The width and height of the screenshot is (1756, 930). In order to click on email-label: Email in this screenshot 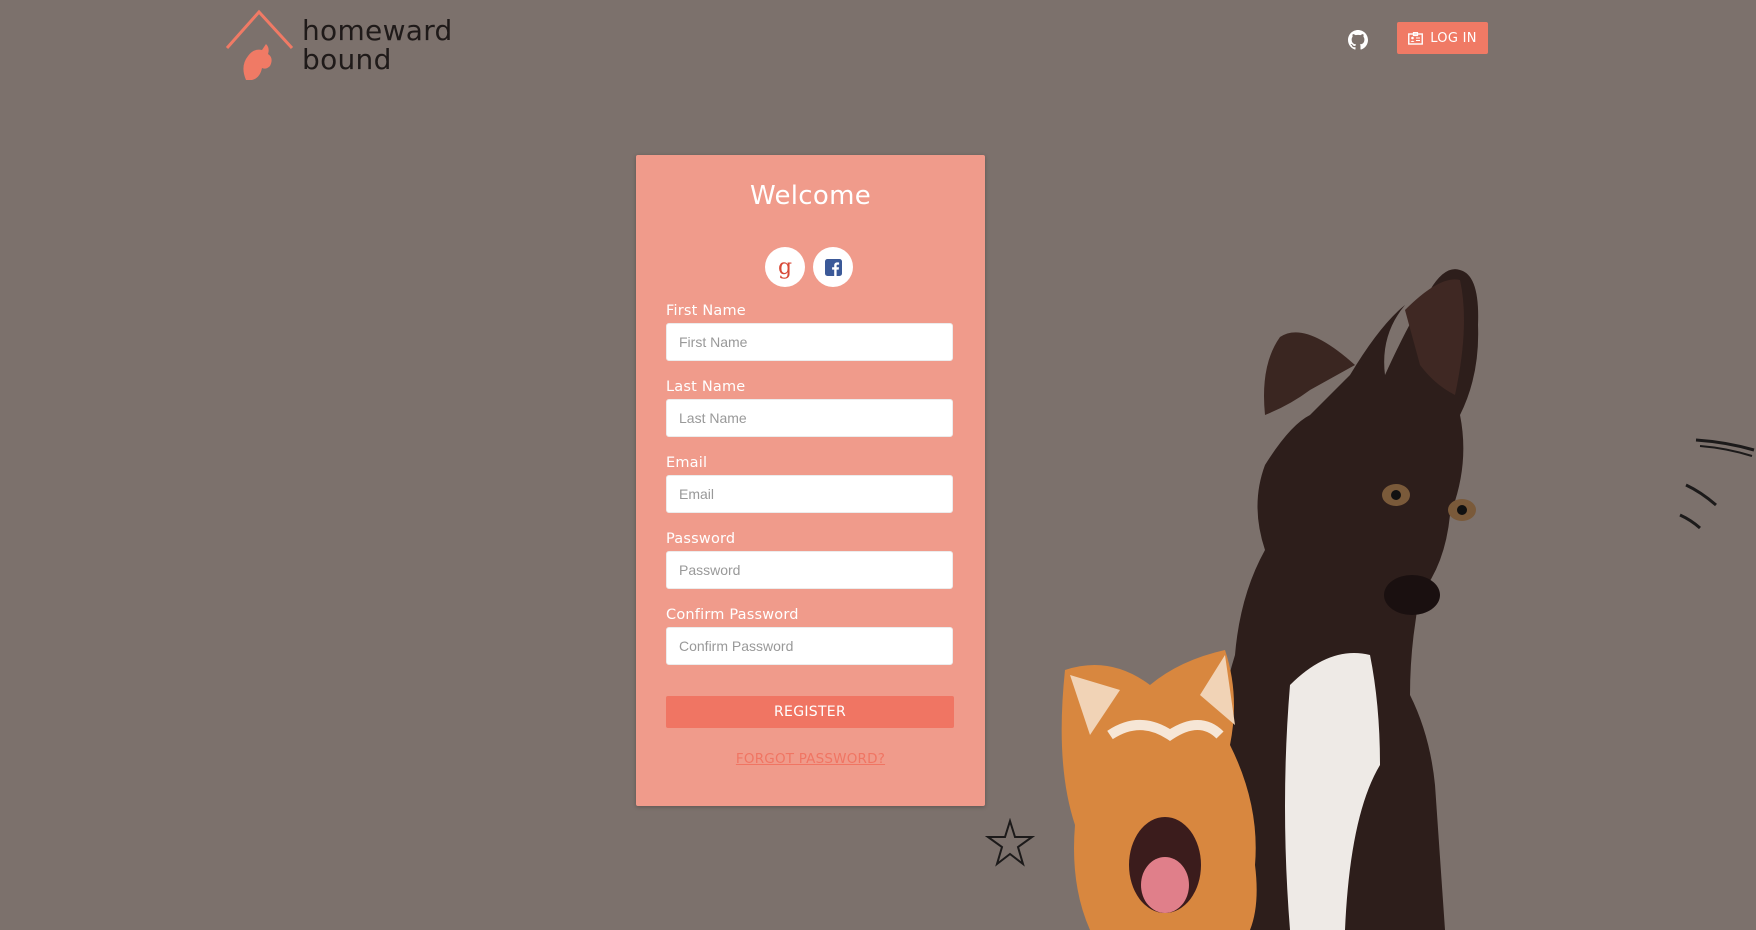, I will do `click(687, 463)`.